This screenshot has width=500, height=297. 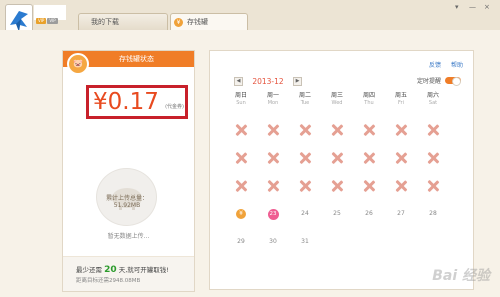 I want to click on weekday-cn: 周日, so click(x=240, y=95).